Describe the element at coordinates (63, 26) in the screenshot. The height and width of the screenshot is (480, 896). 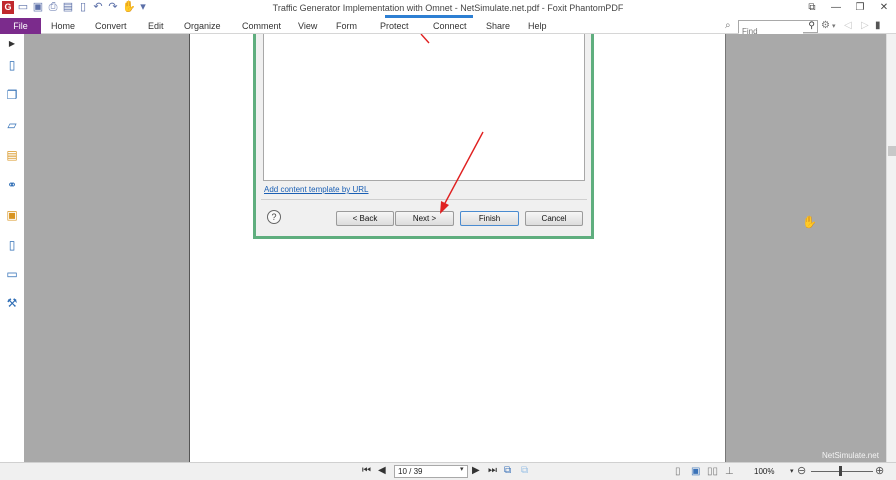
I see `tab-home: Home` at that location.